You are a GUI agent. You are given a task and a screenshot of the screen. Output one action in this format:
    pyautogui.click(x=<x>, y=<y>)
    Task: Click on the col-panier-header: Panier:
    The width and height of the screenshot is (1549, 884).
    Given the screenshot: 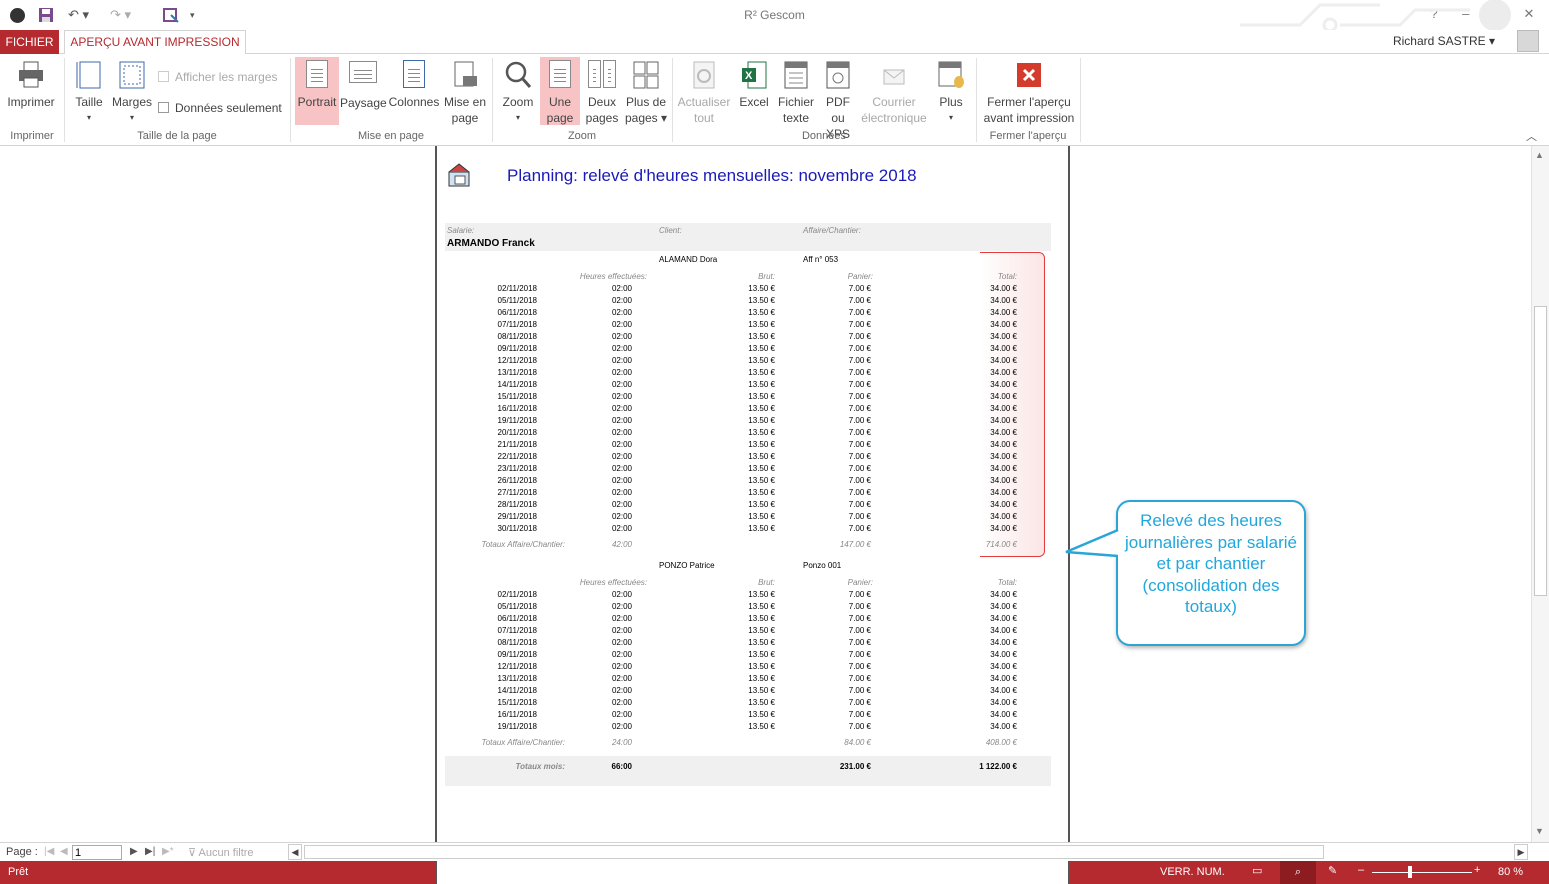 What is the action you would take?
    pyautogui.click(x=860, y=582)
    